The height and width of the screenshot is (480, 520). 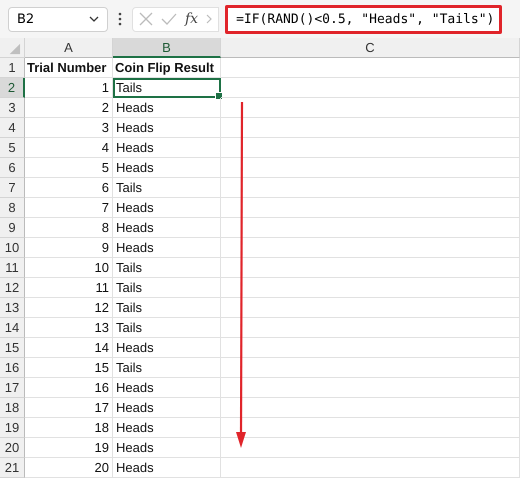 What do you see at coordinates (12, 168) in the screenshot?
I see `row-header: 6` at bounding box center [12, 168].